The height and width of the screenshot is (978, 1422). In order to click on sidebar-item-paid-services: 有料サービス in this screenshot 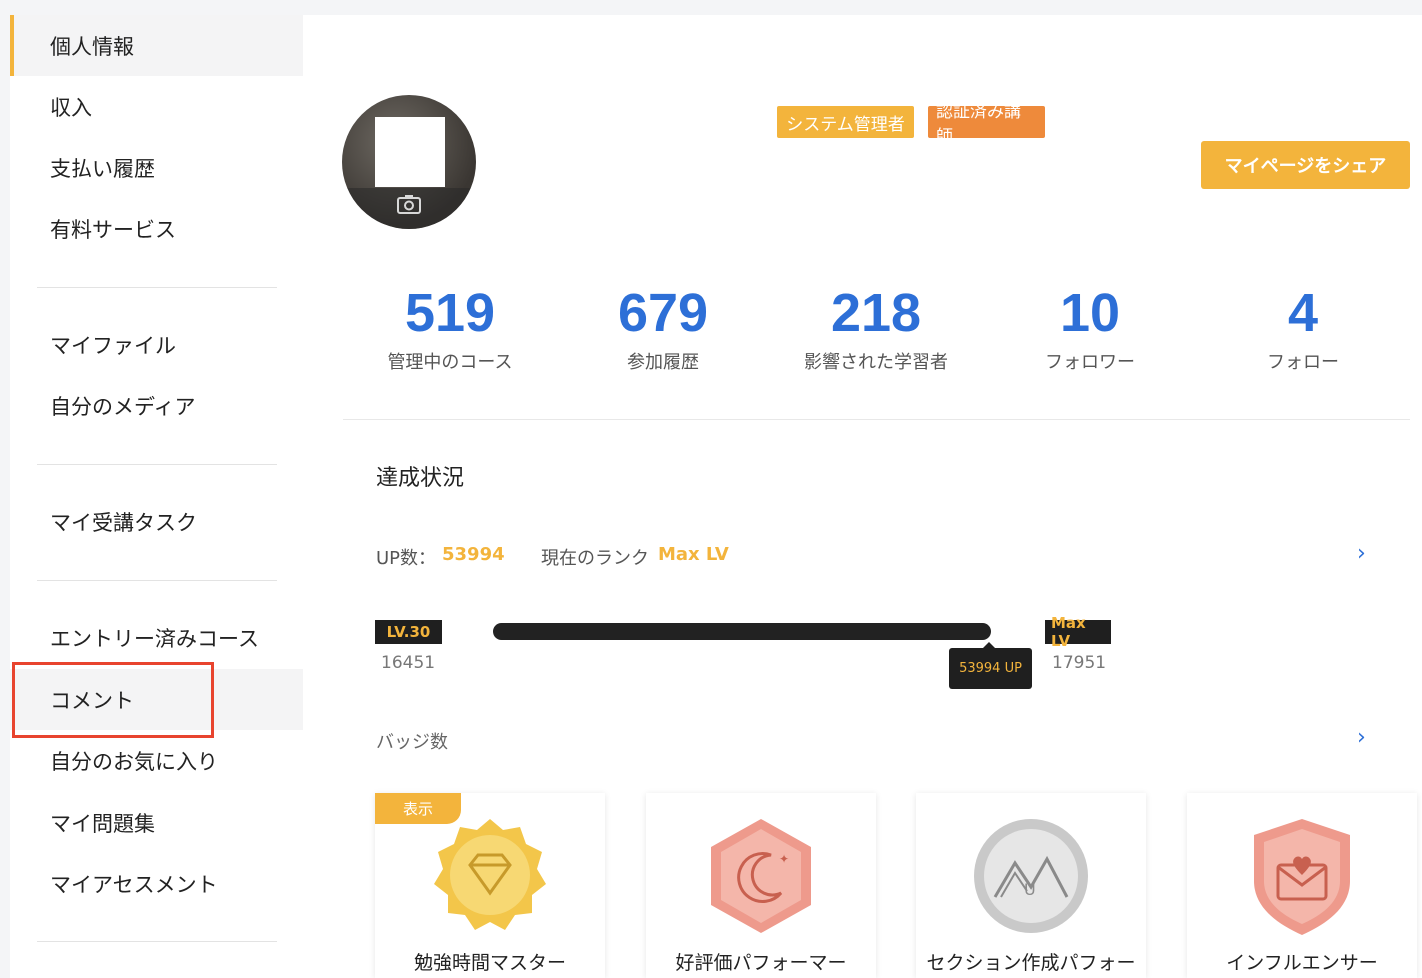, I will do `click(156, 228)`.